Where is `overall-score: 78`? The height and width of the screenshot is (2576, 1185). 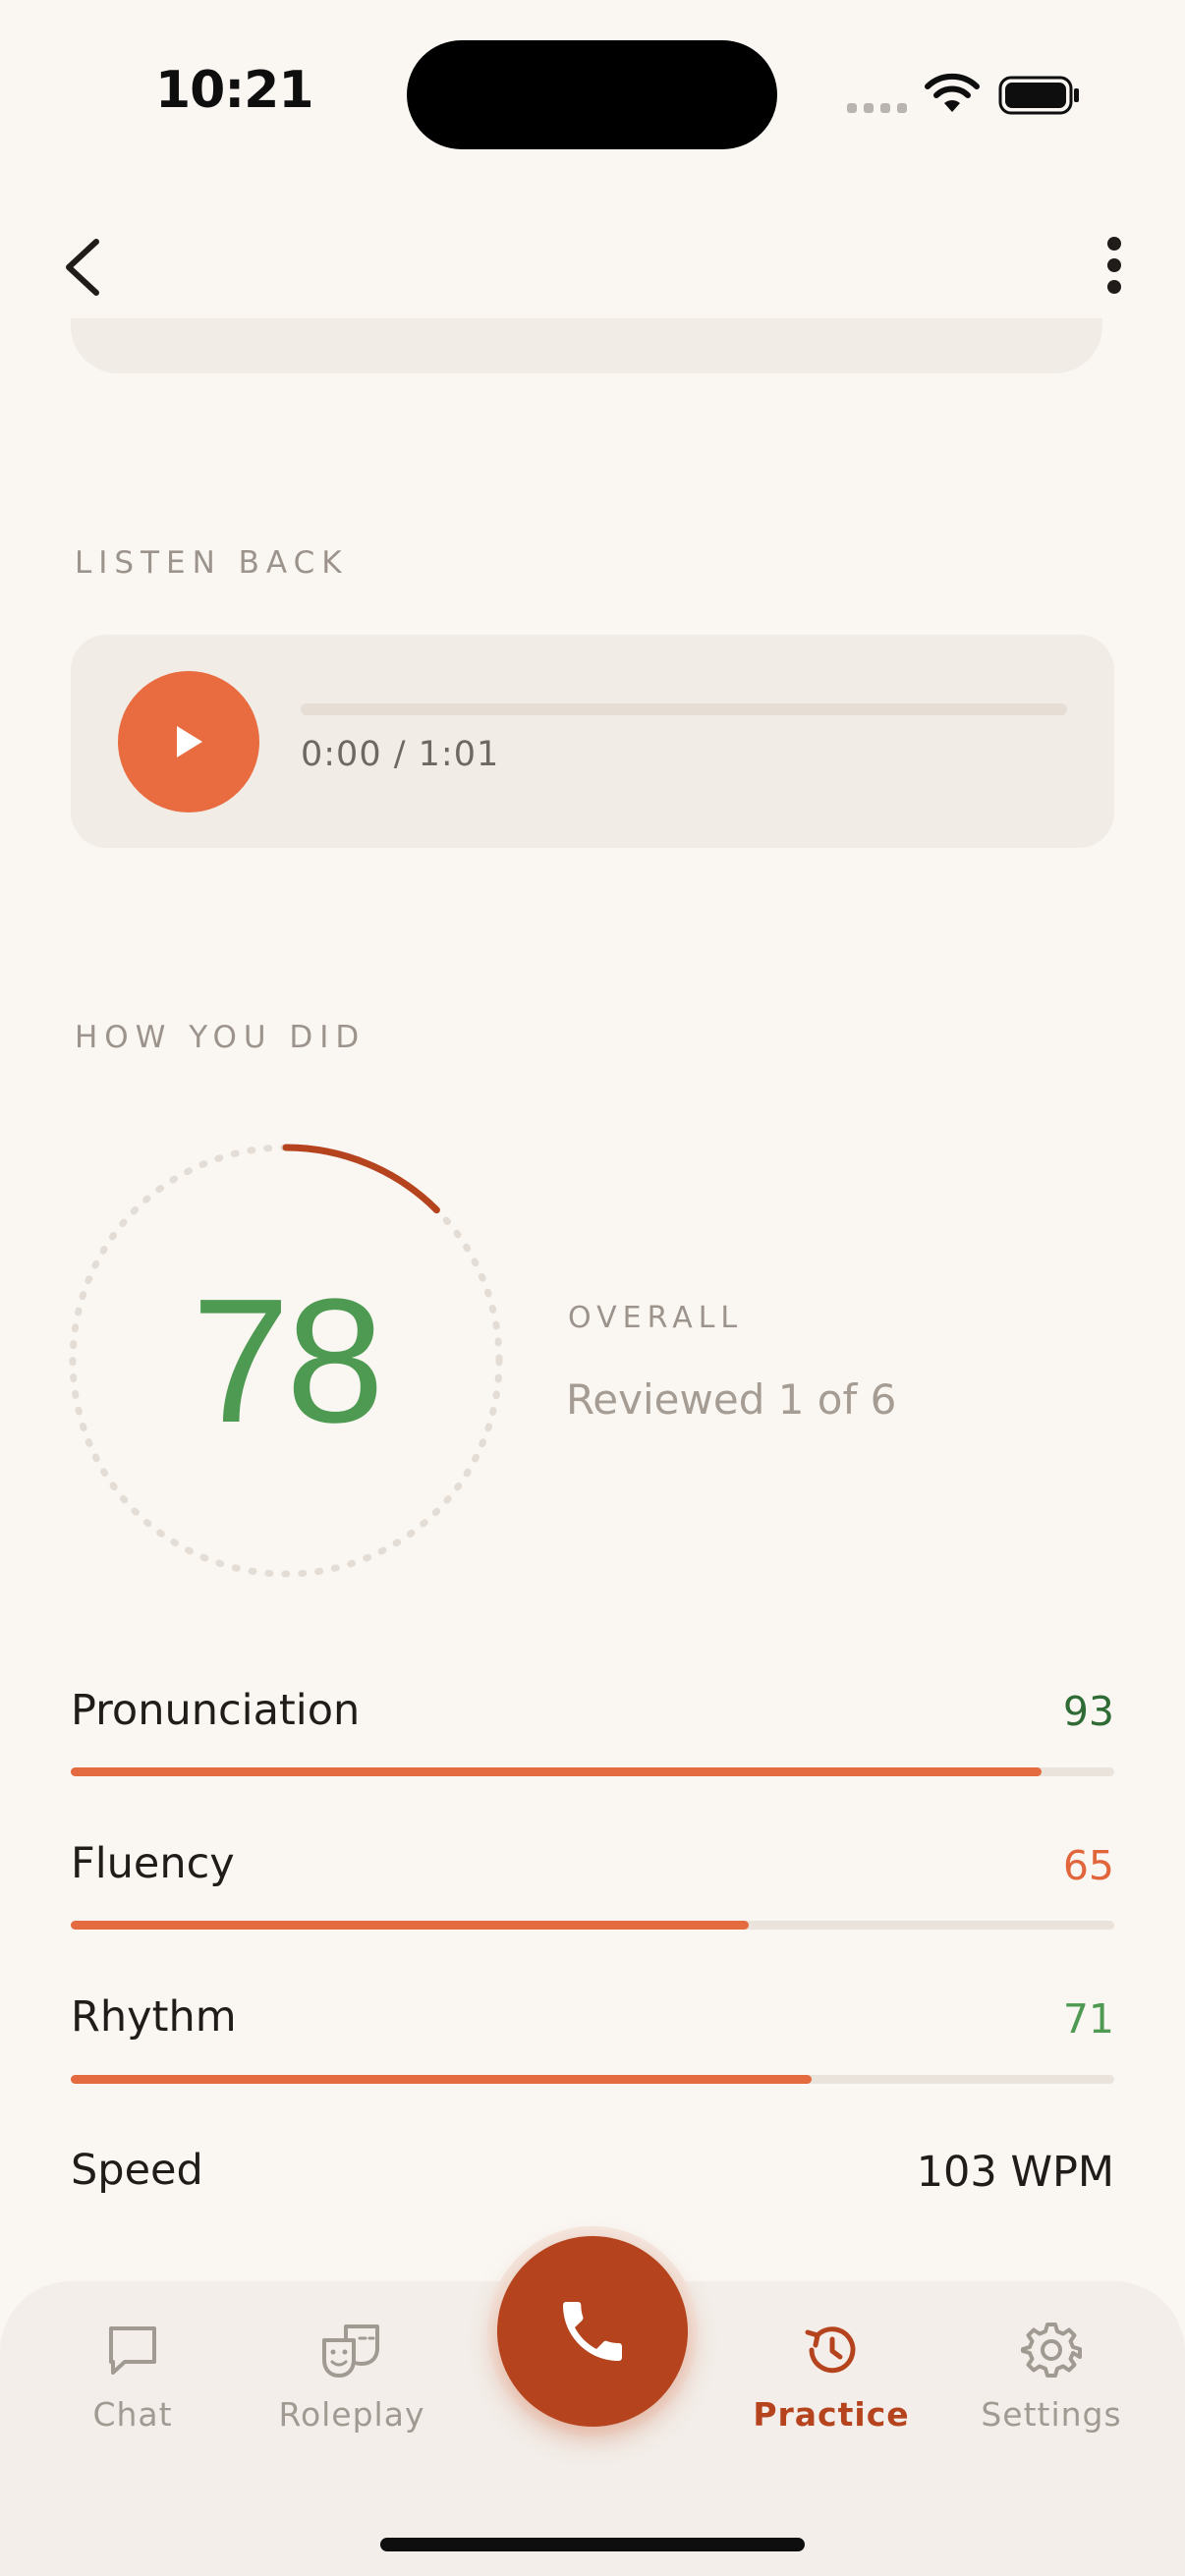
overall-score: 78 is located at coordinates (288, 1360).